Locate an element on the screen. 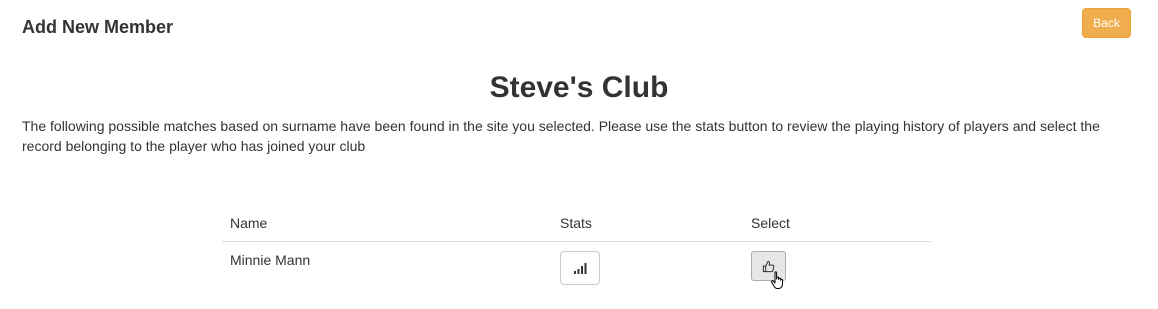  page-title: Add New Member is located at coordinates (98, 27).